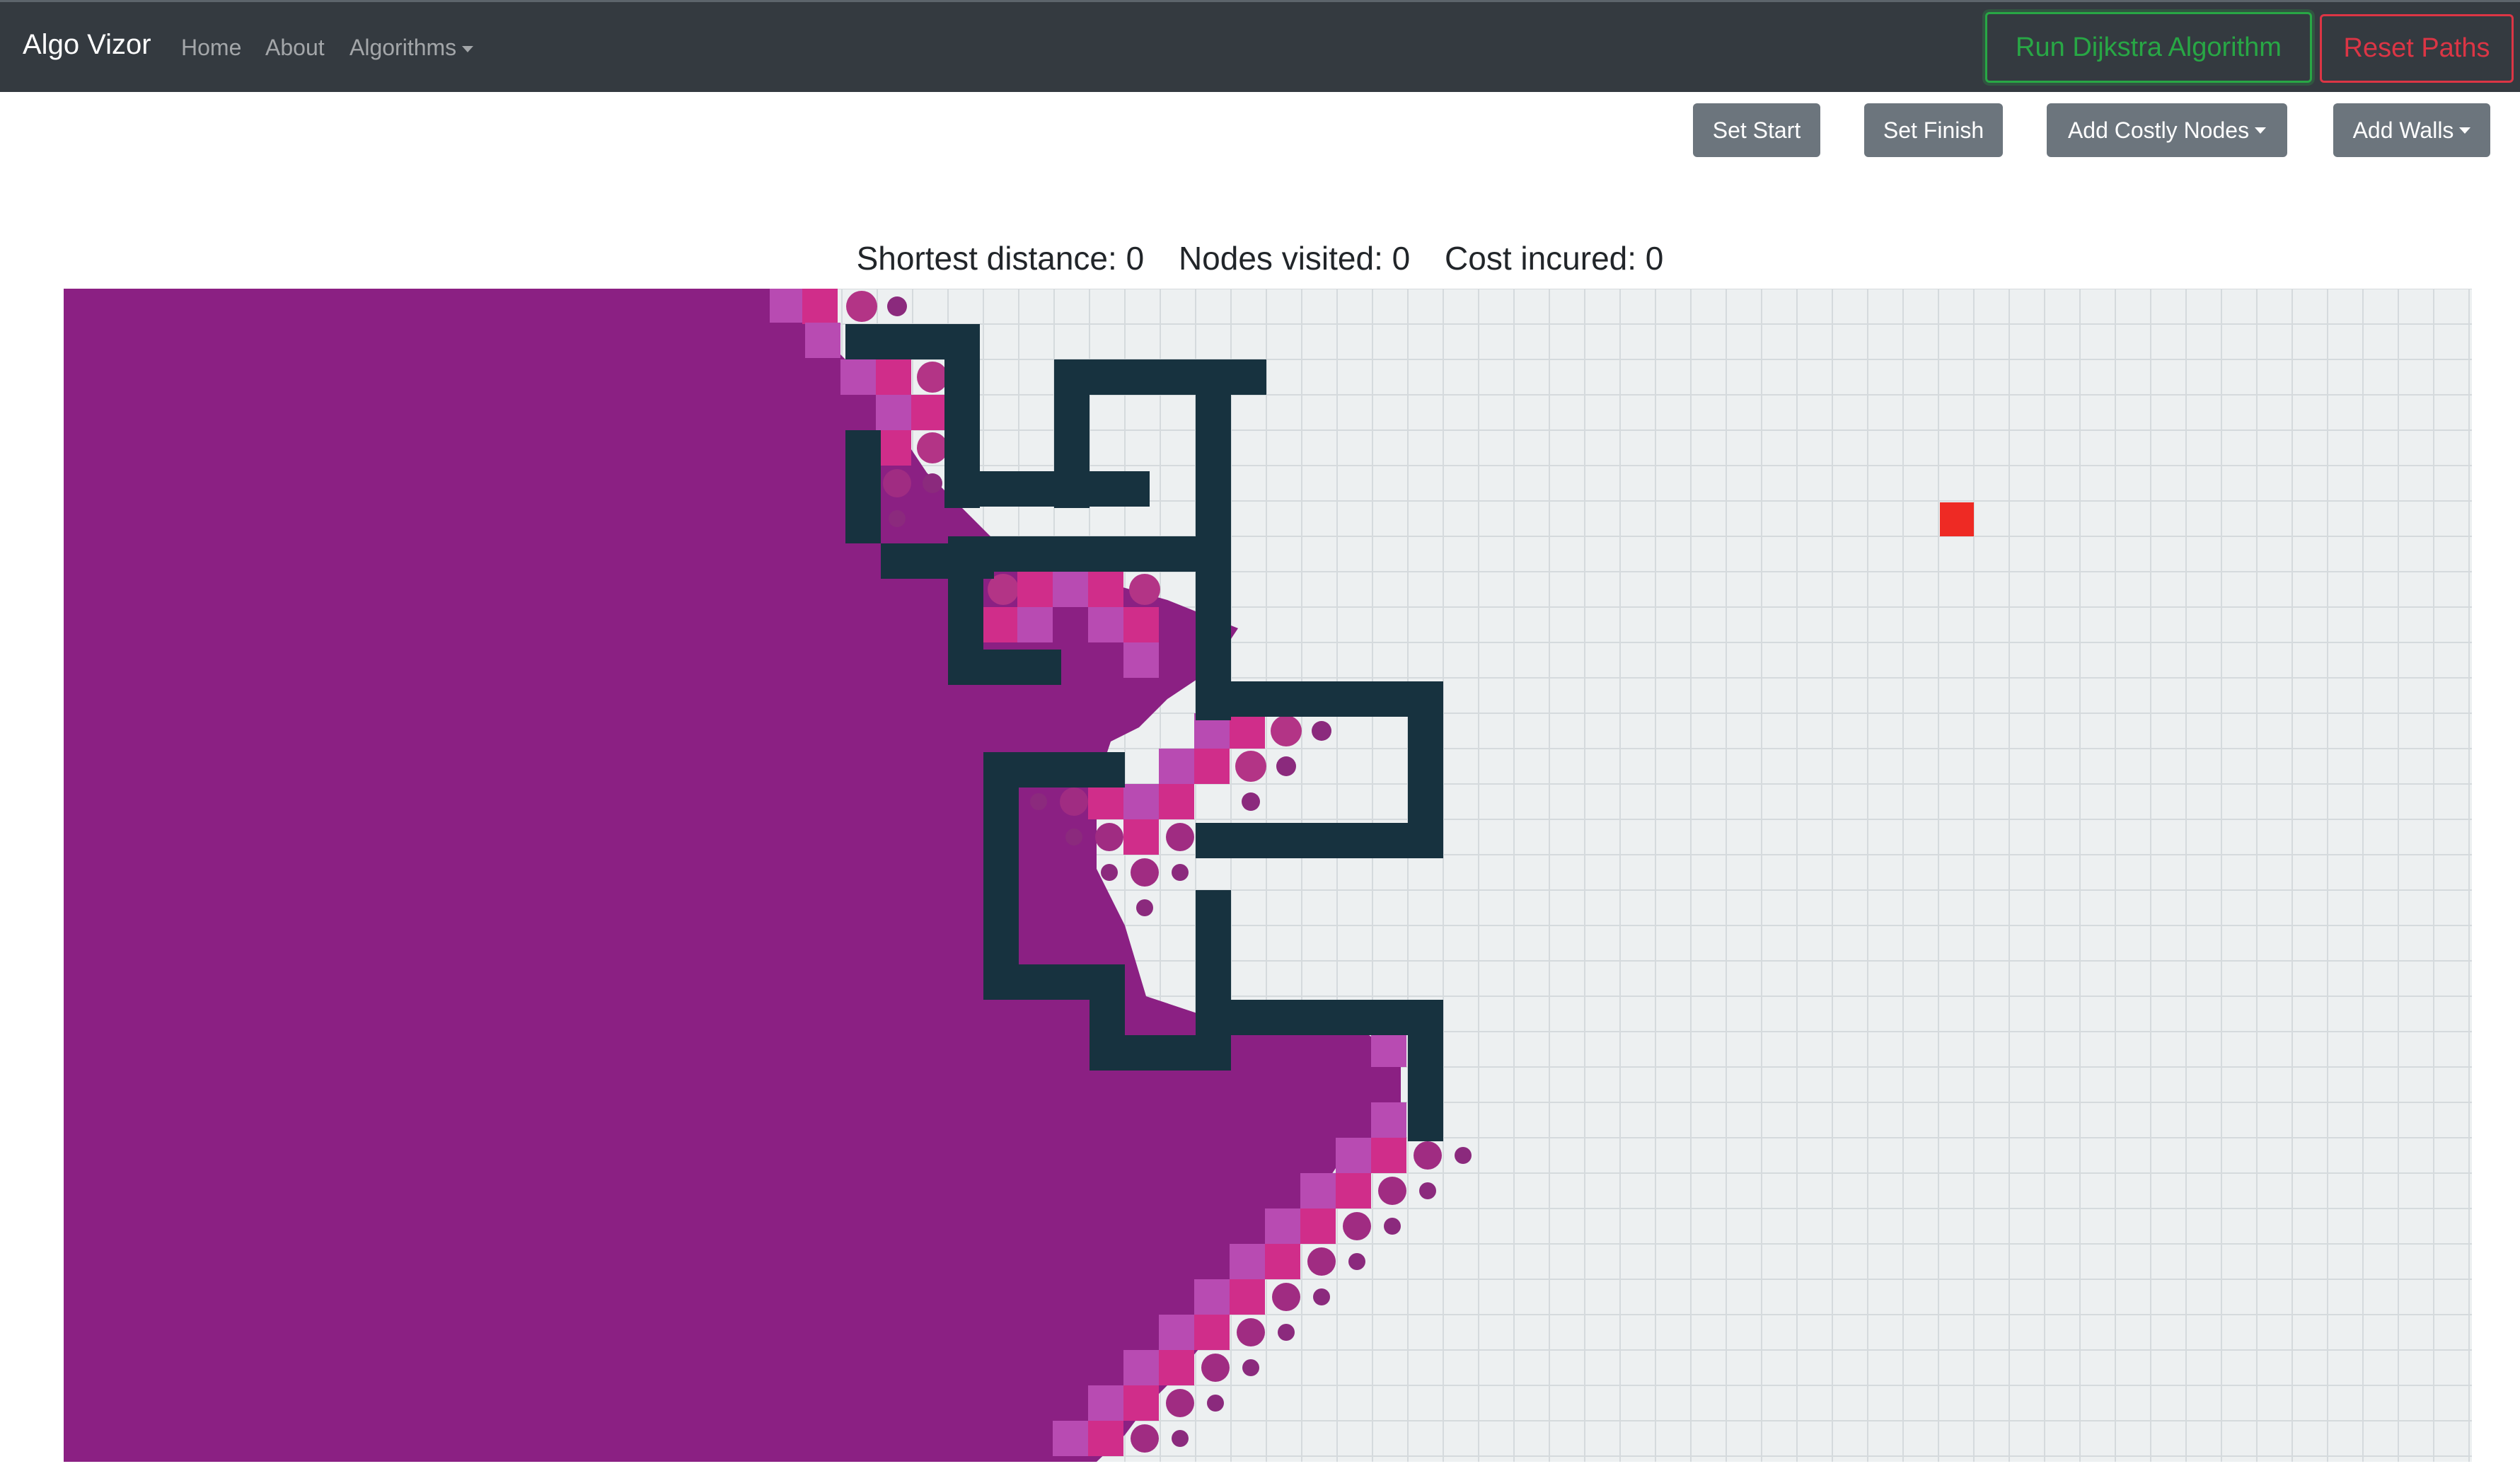 This screenshot has width=2520, height=1471. I want to click on nav-home: Home, so click(211, 48).